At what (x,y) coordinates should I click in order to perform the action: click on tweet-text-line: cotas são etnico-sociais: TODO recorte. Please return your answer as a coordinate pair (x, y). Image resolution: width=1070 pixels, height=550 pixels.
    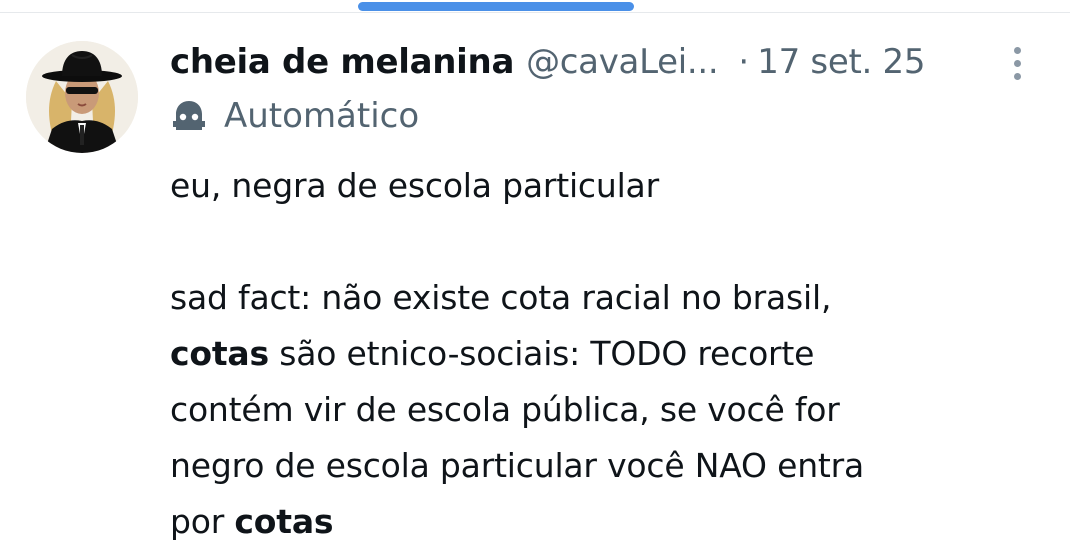
    Looking at the image, I should click on (492, 353).